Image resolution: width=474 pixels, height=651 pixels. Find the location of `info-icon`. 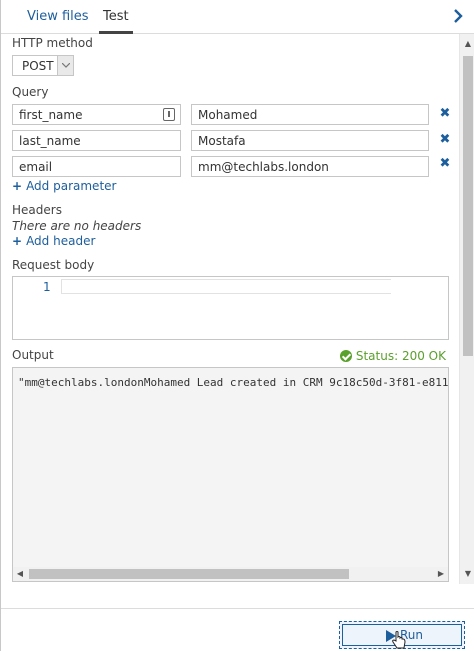

info-icon is located at coordinates (169, 114).